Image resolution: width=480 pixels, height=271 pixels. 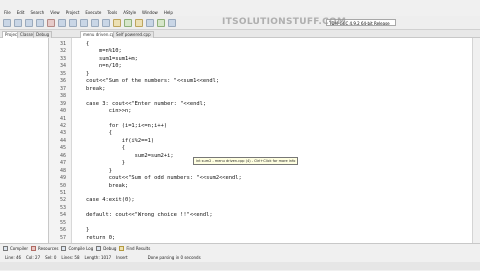 I want to click on line-number: 51, so click(x=62, y=193).